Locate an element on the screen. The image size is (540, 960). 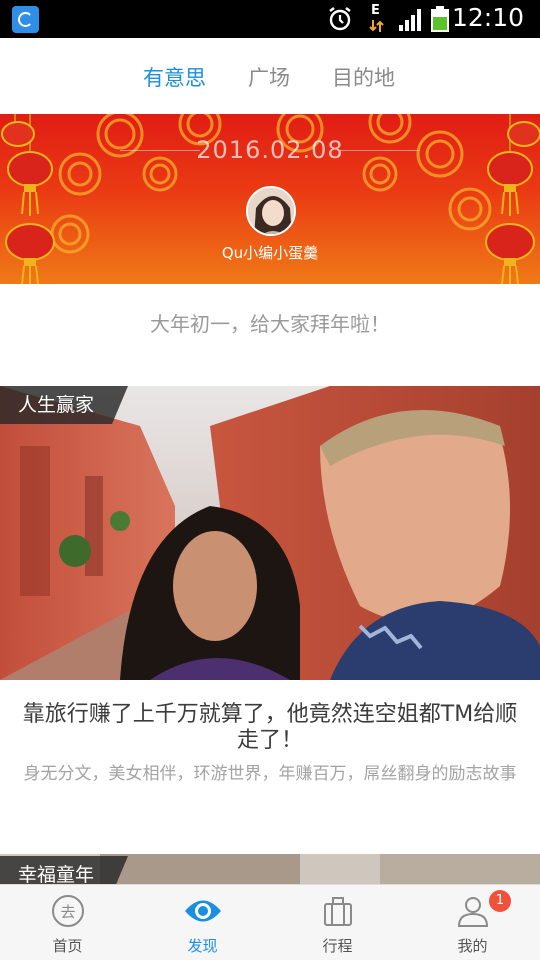
data-transfer-icon: E is located at coordinates (377, 18).